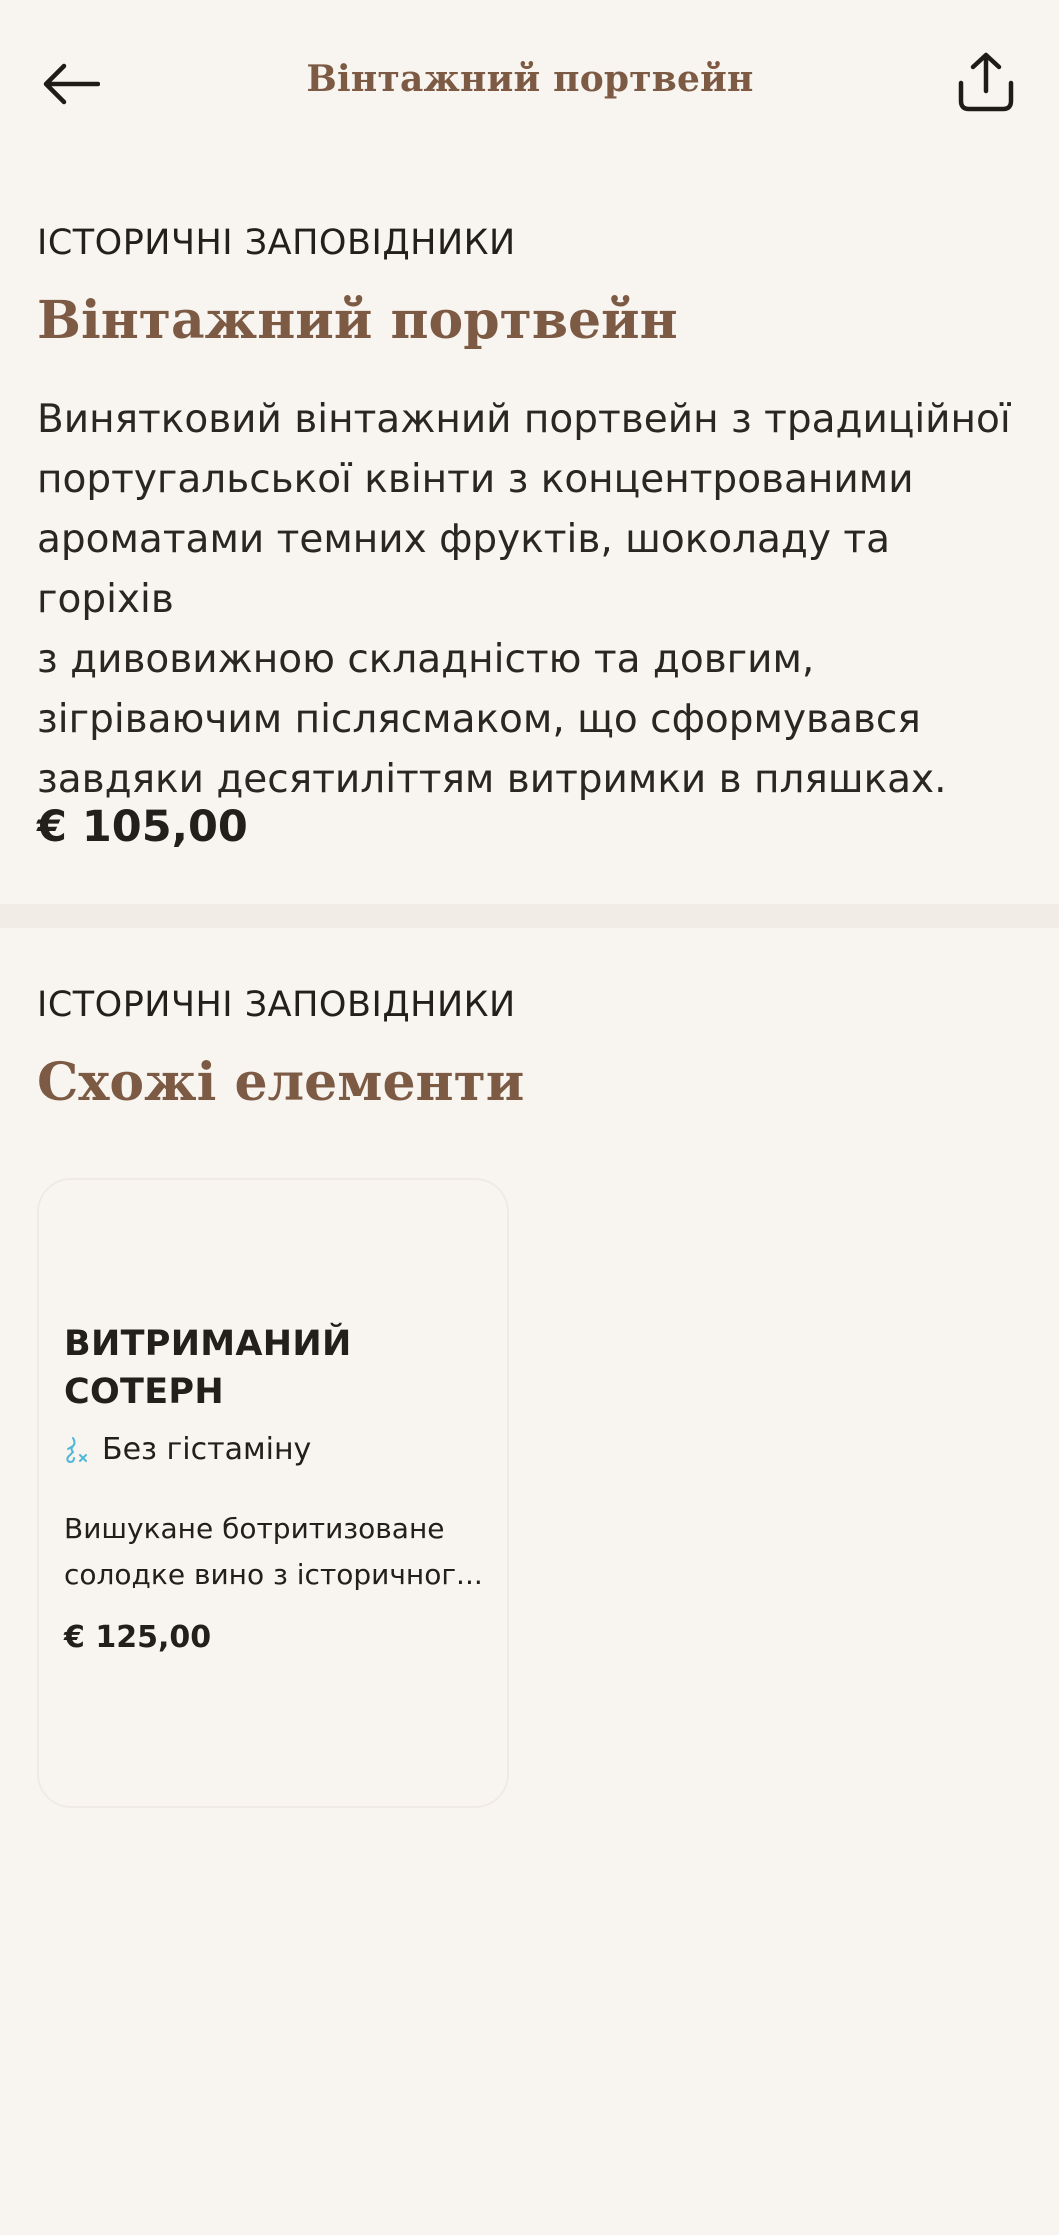  What do you see at coordinates (208, 1344) in the screenshot?
I see `title-line: ВИТРИМАНИЙ` at bounding box center [208, 1344].